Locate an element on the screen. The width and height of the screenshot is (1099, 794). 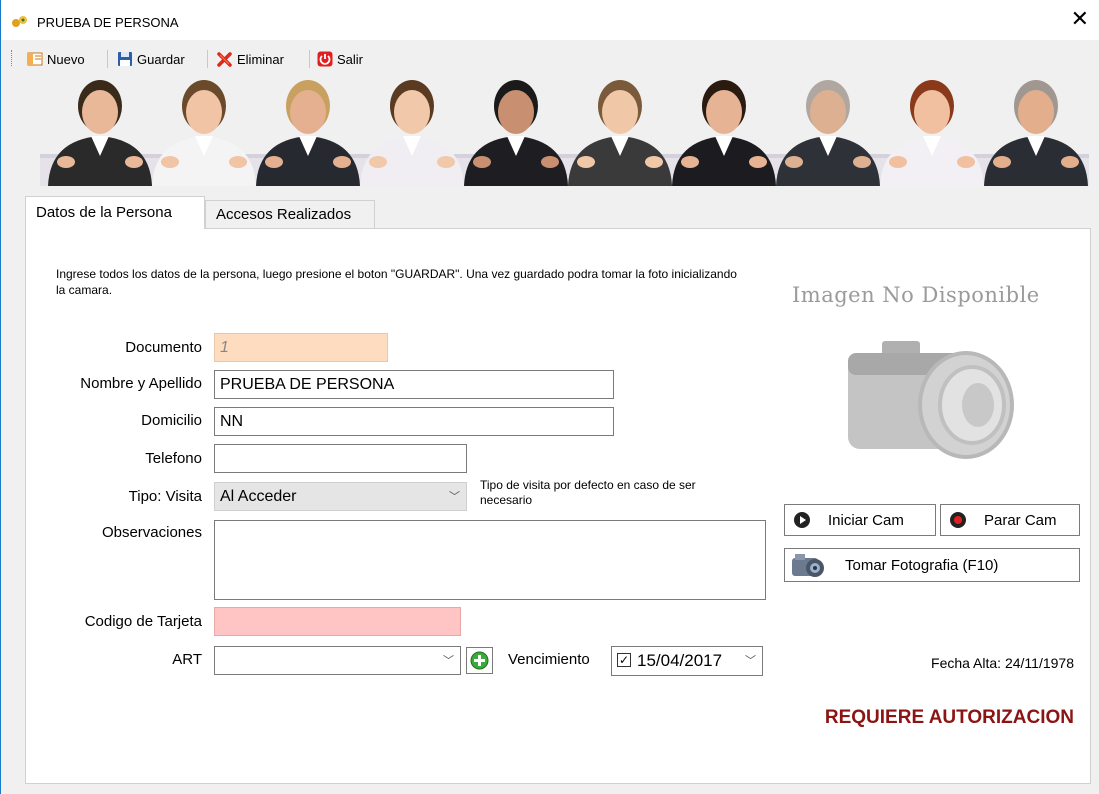
vencimiento-value: 15/04/2017 is located at coordinates (680, 660).